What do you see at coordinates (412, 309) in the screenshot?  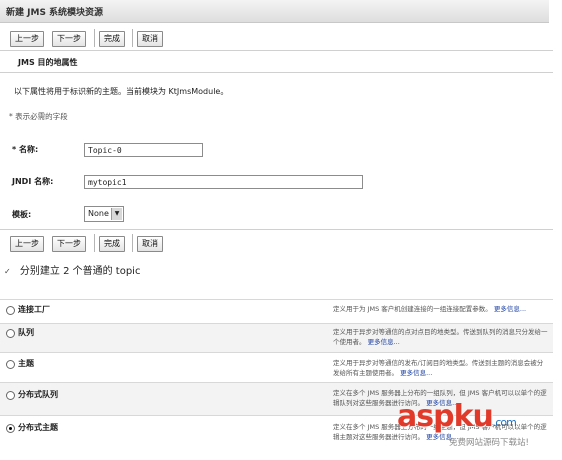 I see `description-text: 定义用于为 JMS 客户机创建连接的一组连接配置参数。` at bounding box center [412, 309].